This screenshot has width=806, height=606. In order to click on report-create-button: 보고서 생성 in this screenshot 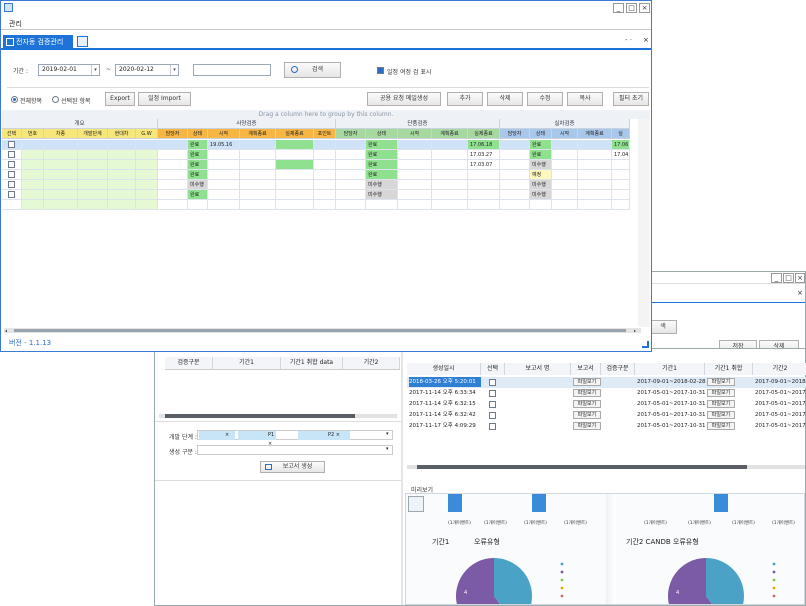, I will do `click(292, 467)`.